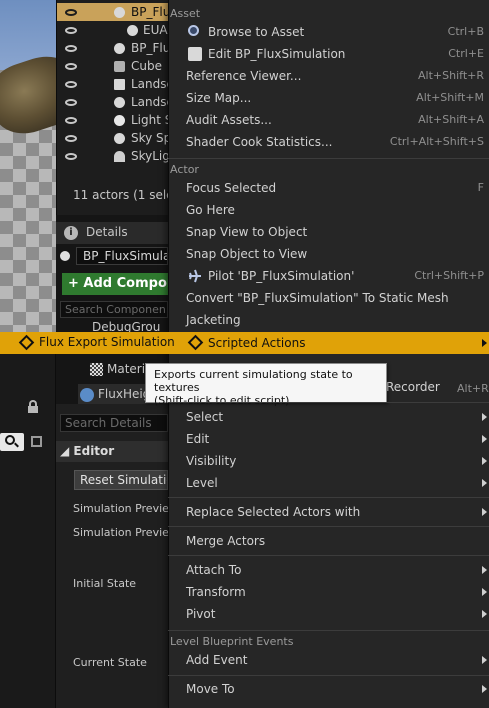 This screenshot has width=489, height=708. What do you see at coordinates (113, 30) in the screenshot?
I see `outliner-row: EUA` at bounding box center [113, 30].